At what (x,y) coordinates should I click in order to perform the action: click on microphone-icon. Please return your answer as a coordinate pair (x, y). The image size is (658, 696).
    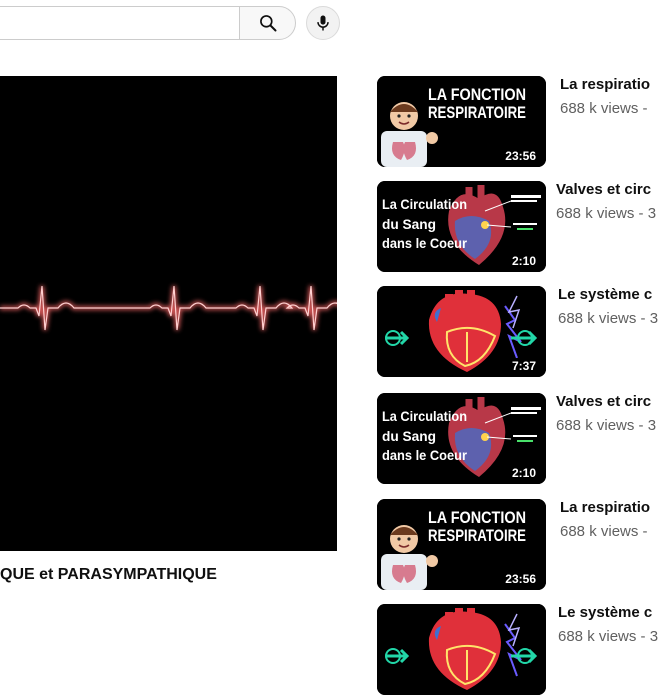
    Looking at the image, I should click on (323, 23).